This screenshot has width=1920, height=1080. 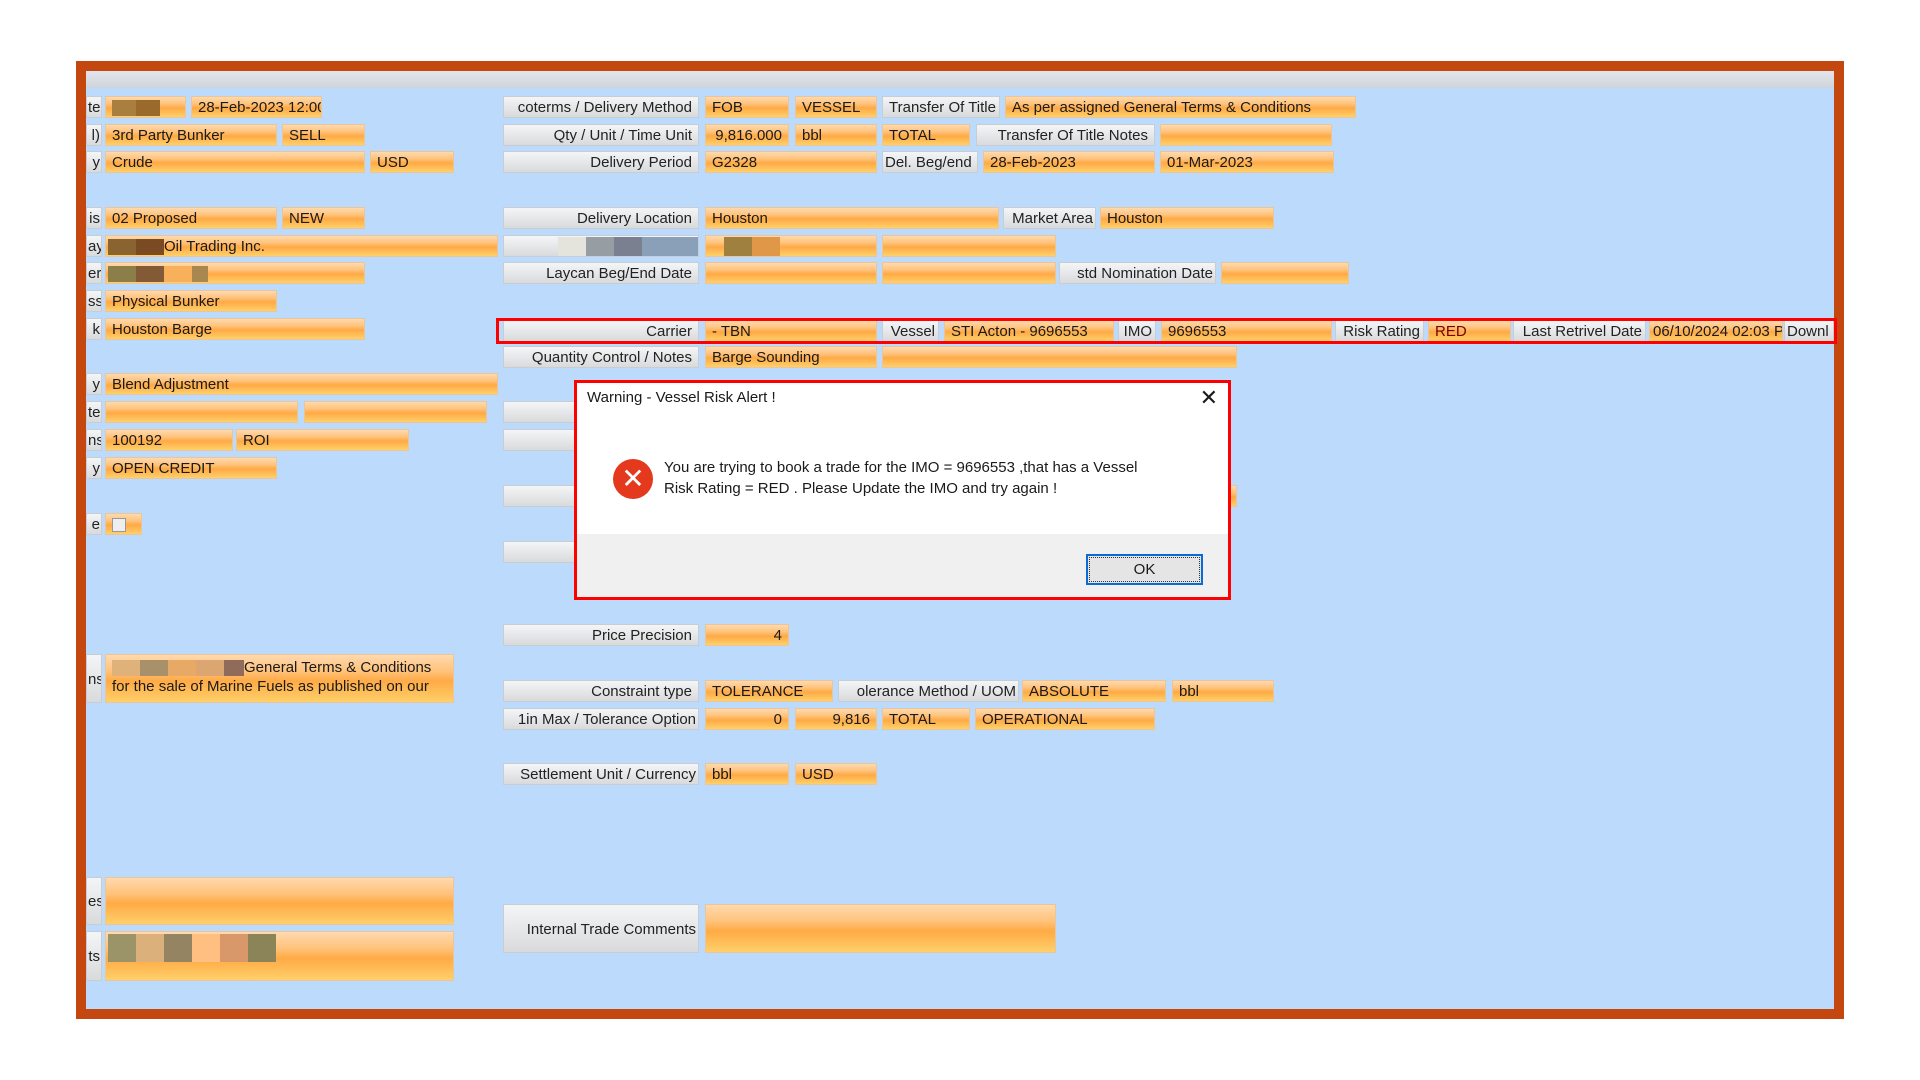 What do you see at coordinates (941, 107) in the screenshot?
I see `transfer-title-label: Transfer Of Title` at bounding box center [941, 107].